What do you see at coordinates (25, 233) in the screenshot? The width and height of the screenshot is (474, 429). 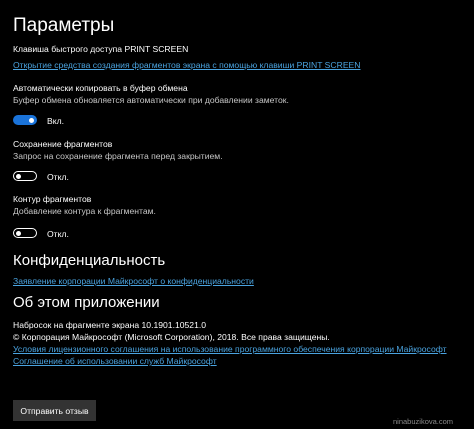 I see `outline-toggle` at bounding box center [25, 233].